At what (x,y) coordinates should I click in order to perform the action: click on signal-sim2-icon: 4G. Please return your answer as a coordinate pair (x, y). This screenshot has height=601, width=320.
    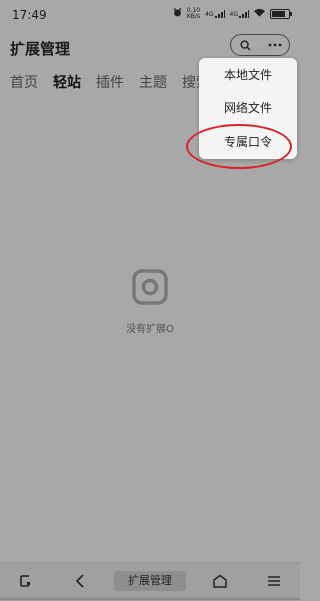
    Looking at the image, I should click on (239, 14).